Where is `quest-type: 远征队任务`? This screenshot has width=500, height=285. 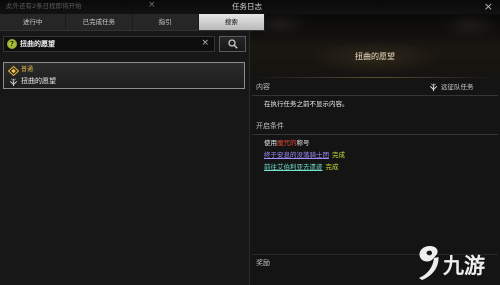
quest-type: 远征队任务 is located at coordinates (457, 87).